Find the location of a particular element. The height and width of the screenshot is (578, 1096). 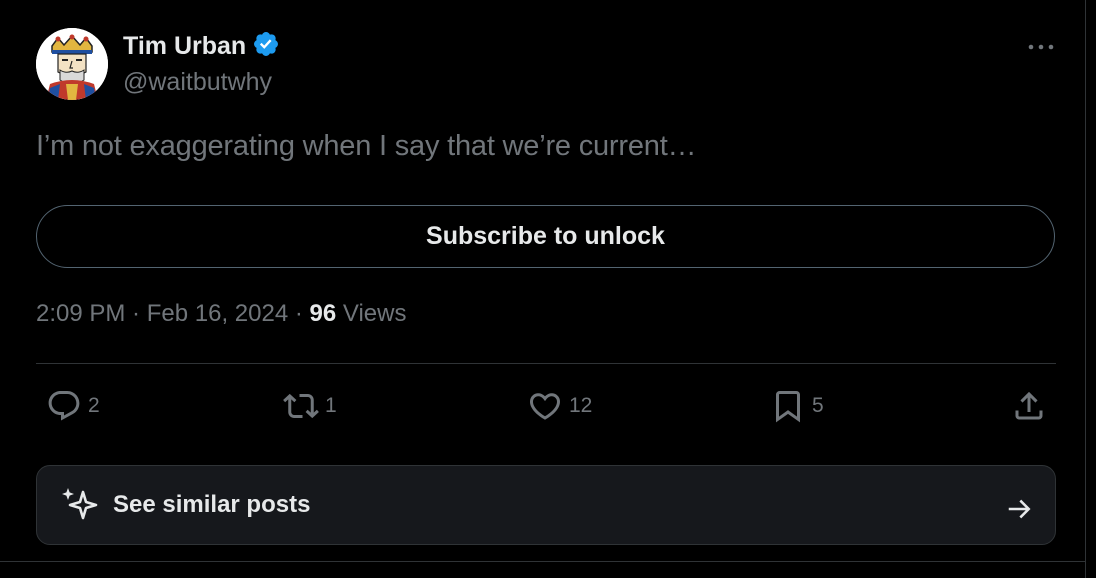

sparkle-icon is located at coordinates (80, 504).